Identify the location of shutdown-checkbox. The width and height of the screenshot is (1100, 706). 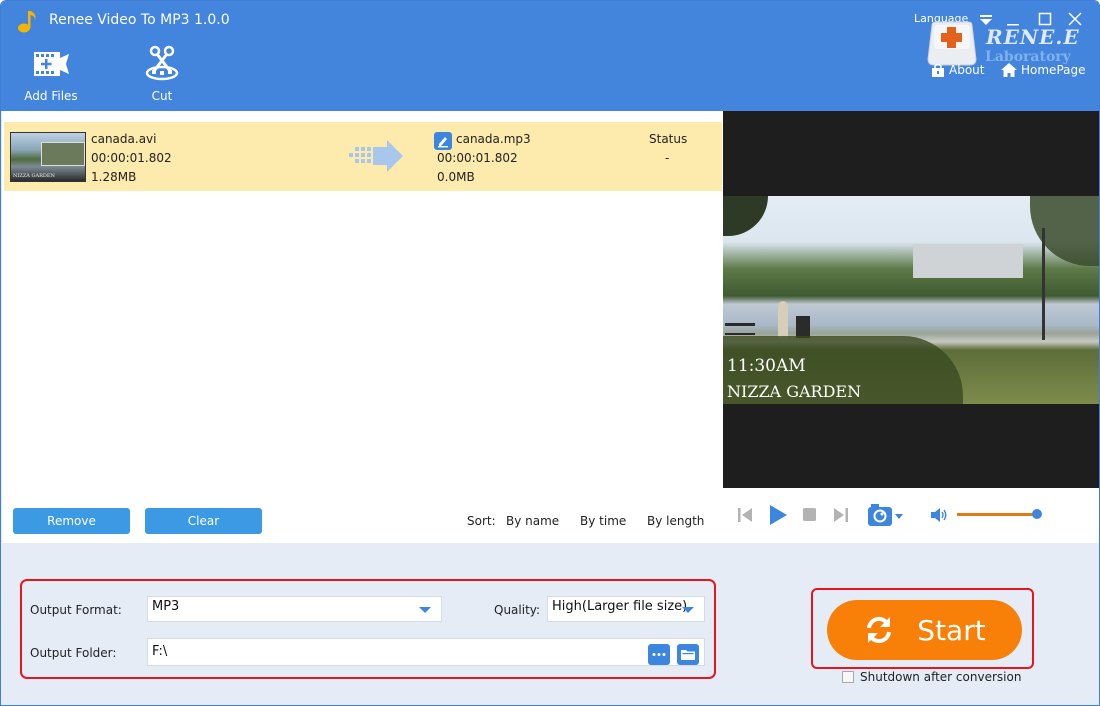
(848, 677).